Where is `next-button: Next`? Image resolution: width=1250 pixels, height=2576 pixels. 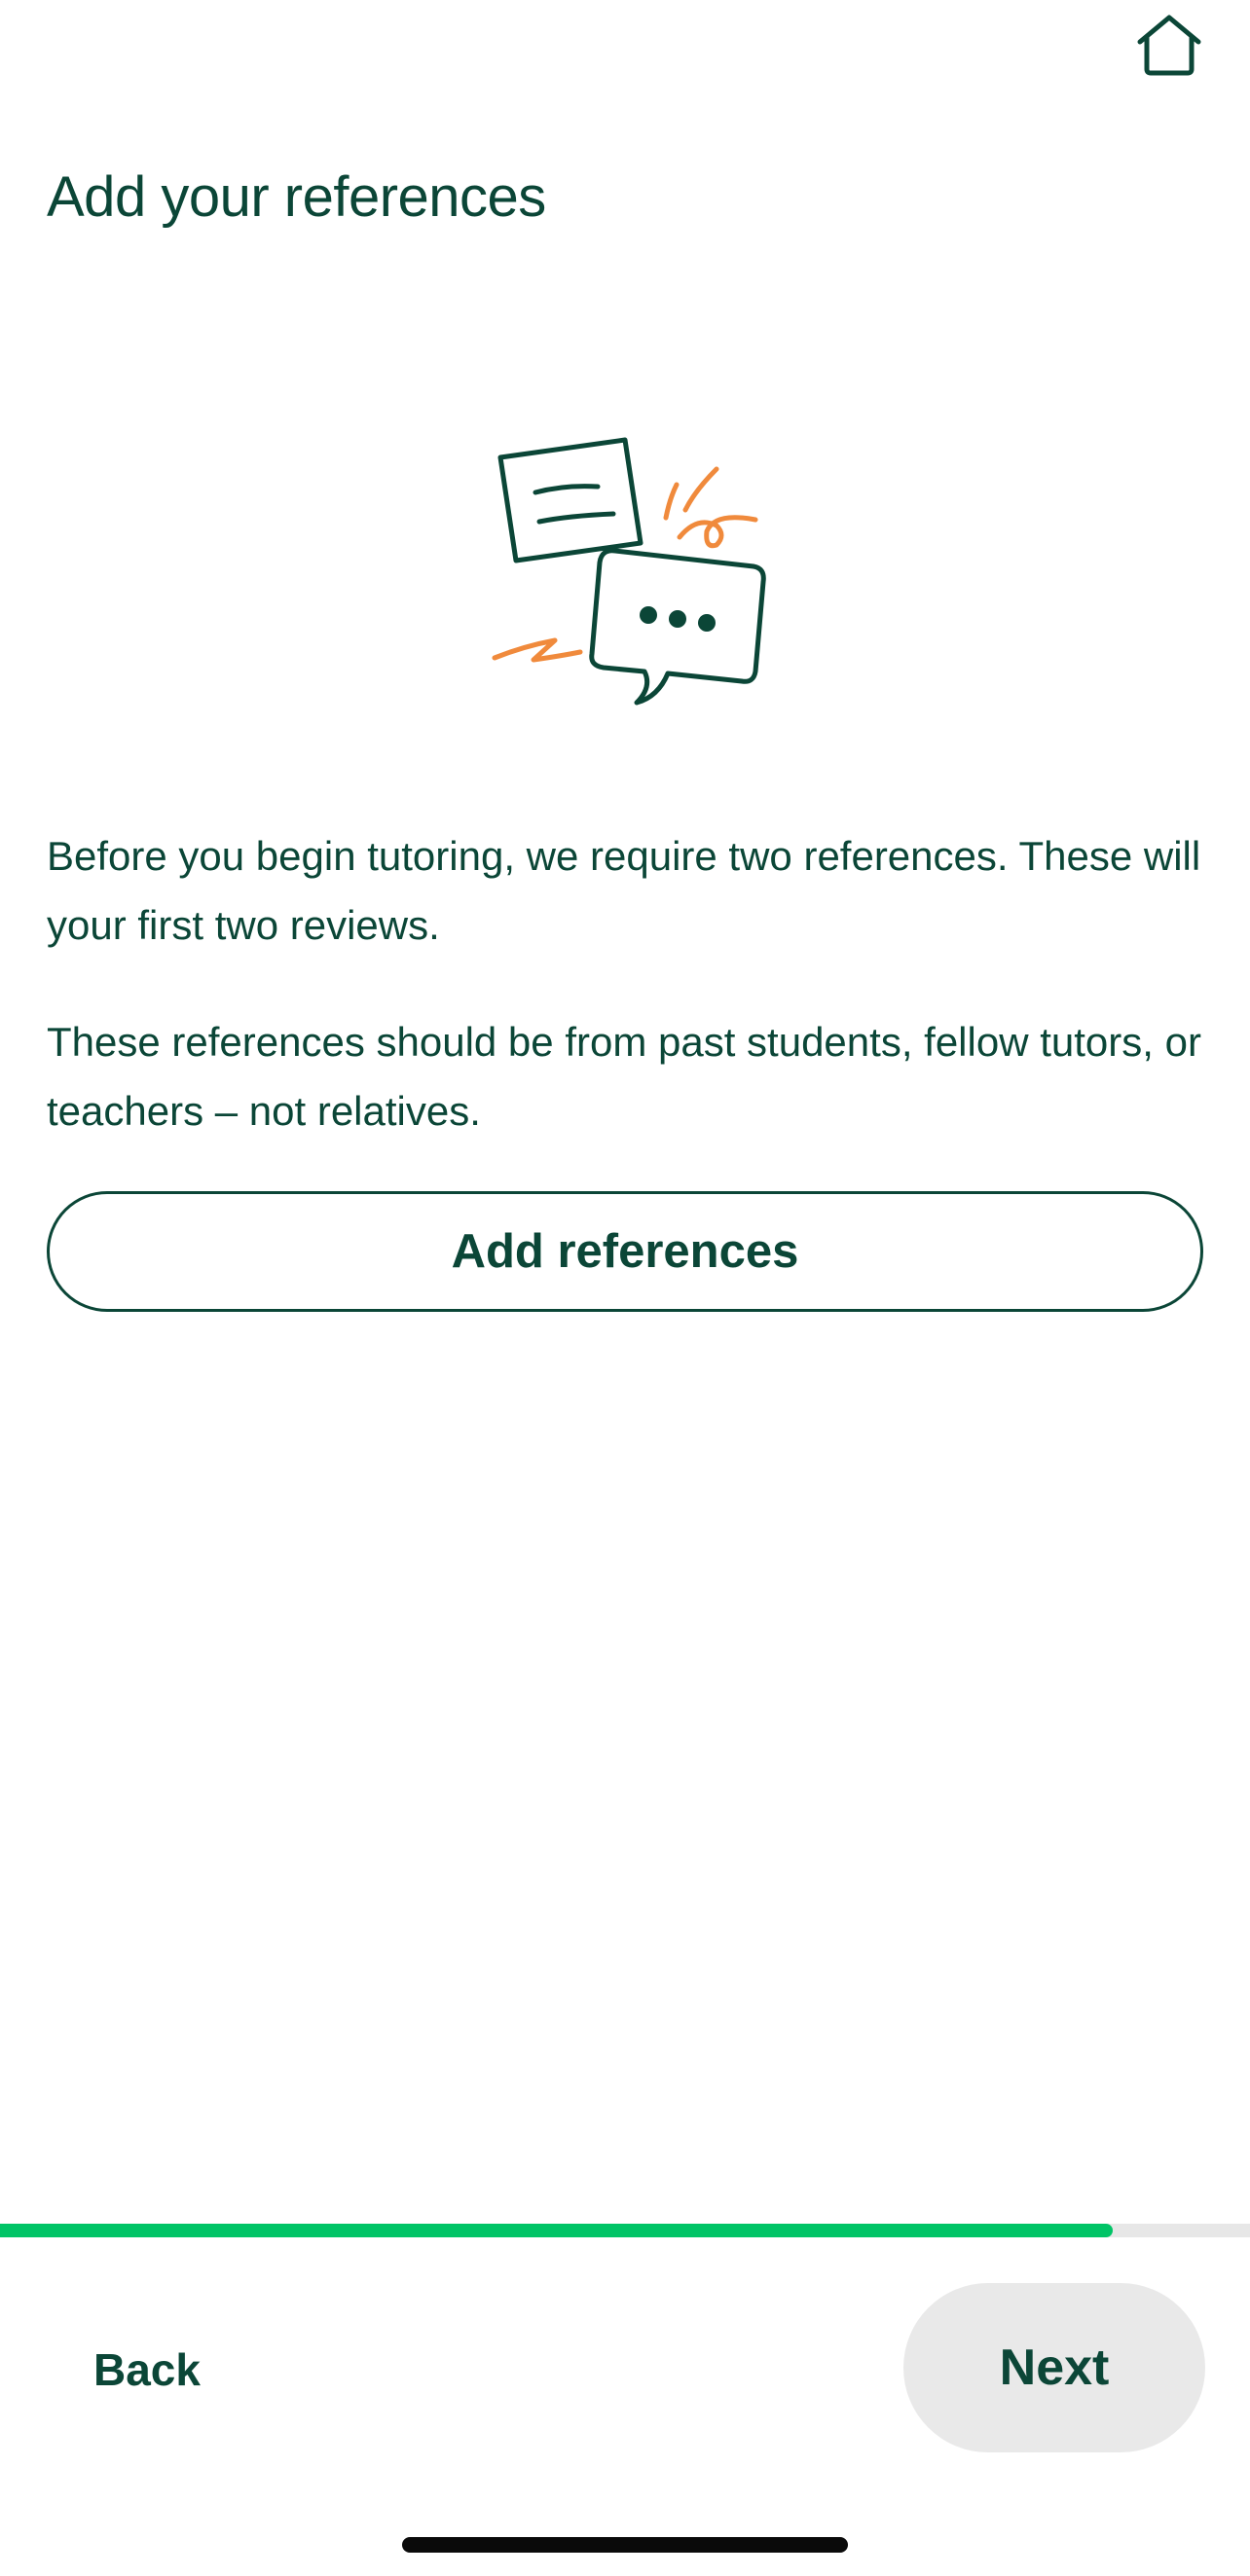
next-button: Next is located at coordinates (1054, 2367).